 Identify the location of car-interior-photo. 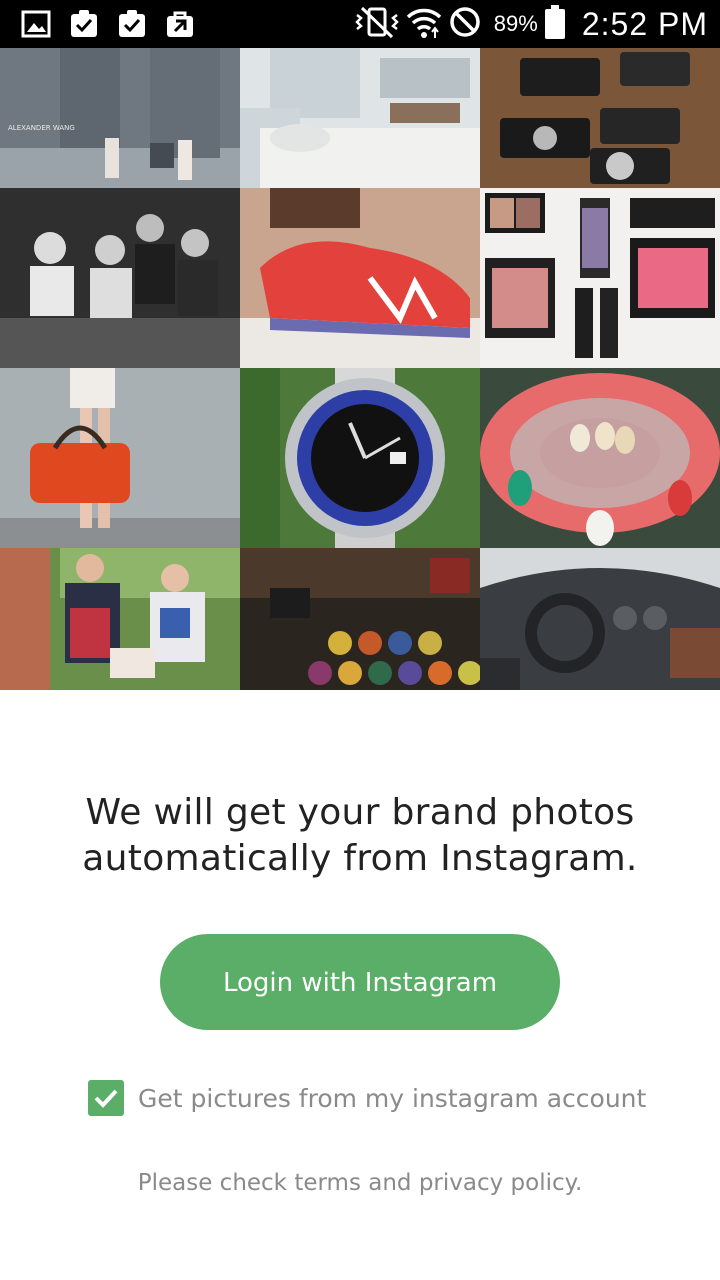
(600, 619).